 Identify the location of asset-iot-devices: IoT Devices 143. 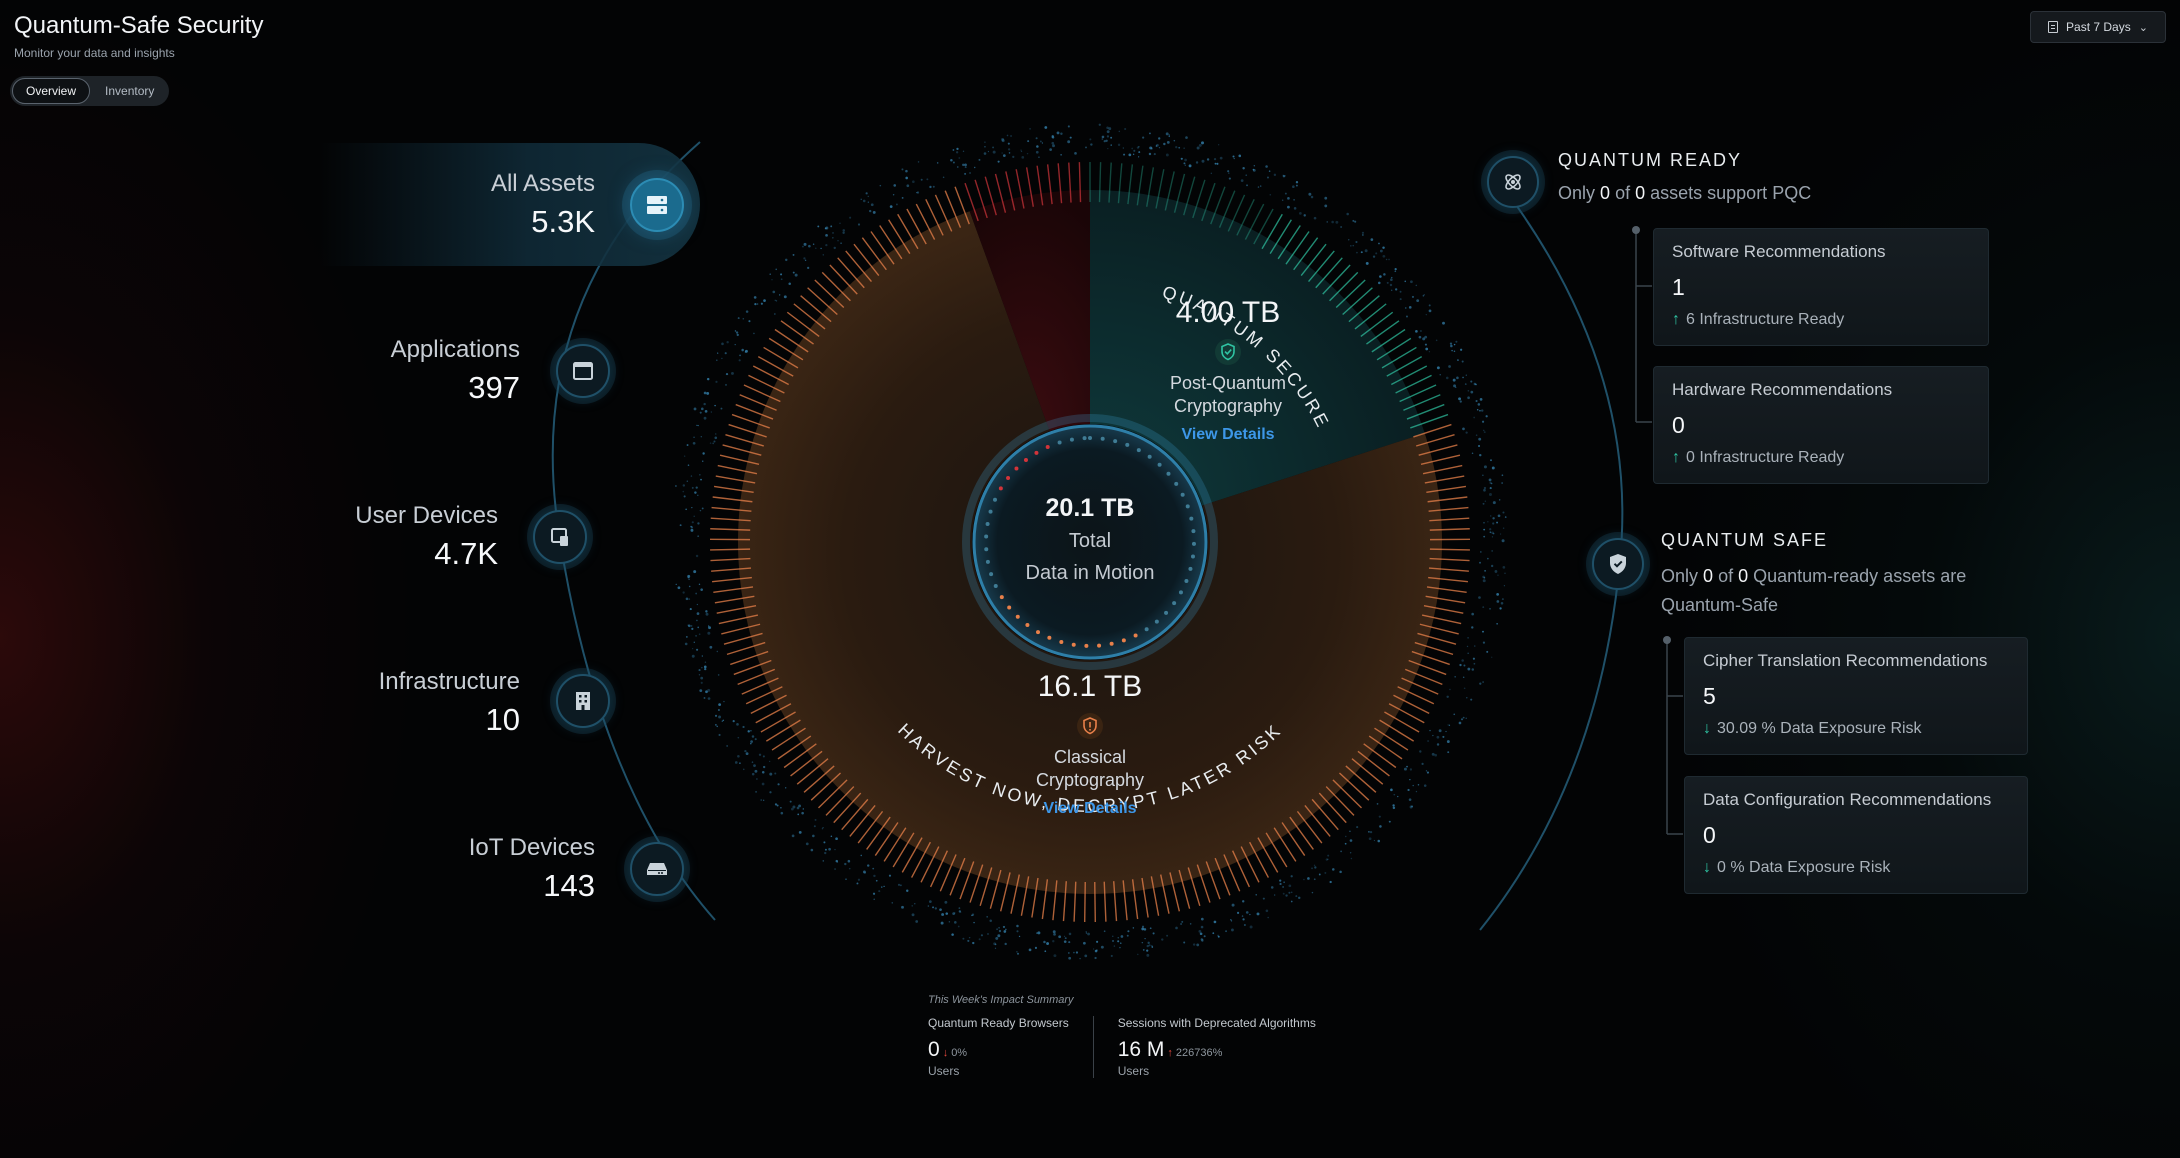
(517, 869).